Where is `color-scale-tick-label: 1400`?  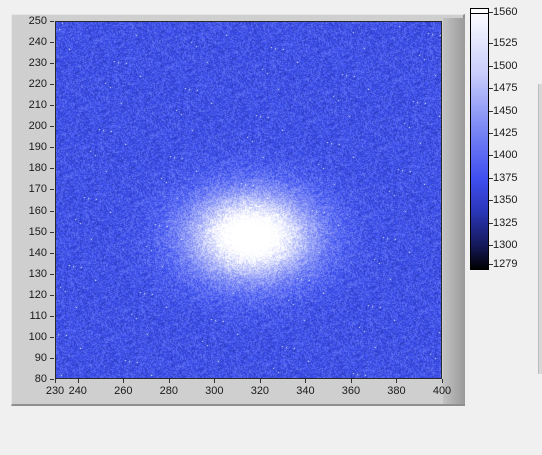 color-scale-tick-label: 1400 is located at coordinates (505, 155).